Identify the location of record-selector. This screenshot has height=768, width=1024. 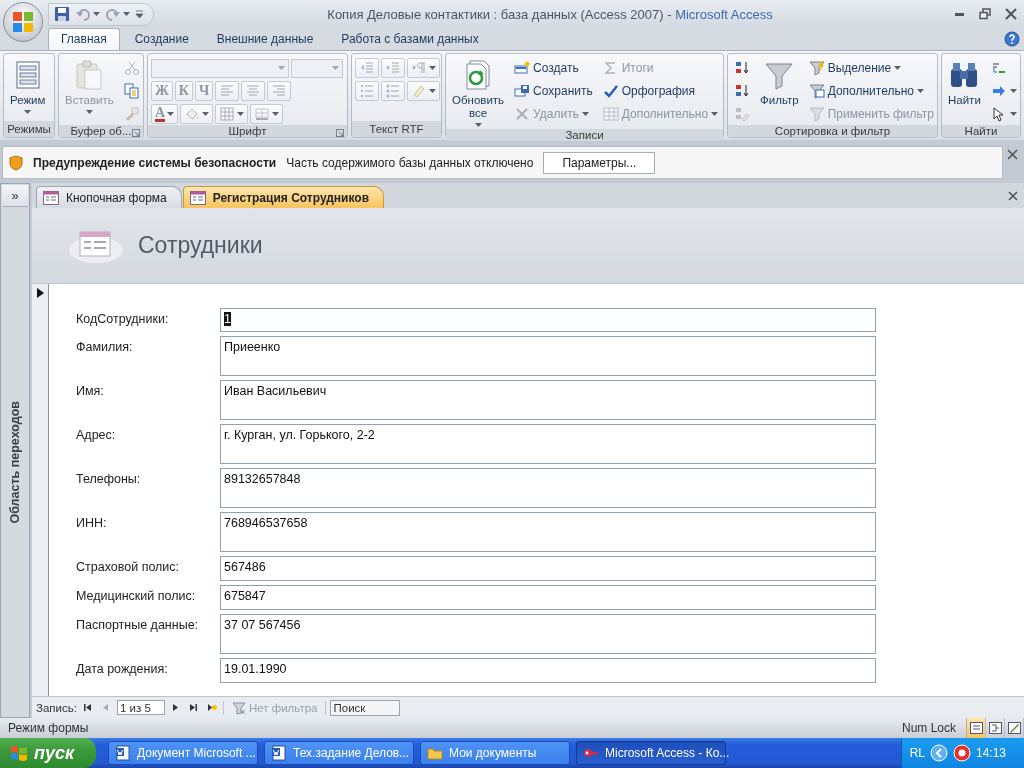
(40, 490).